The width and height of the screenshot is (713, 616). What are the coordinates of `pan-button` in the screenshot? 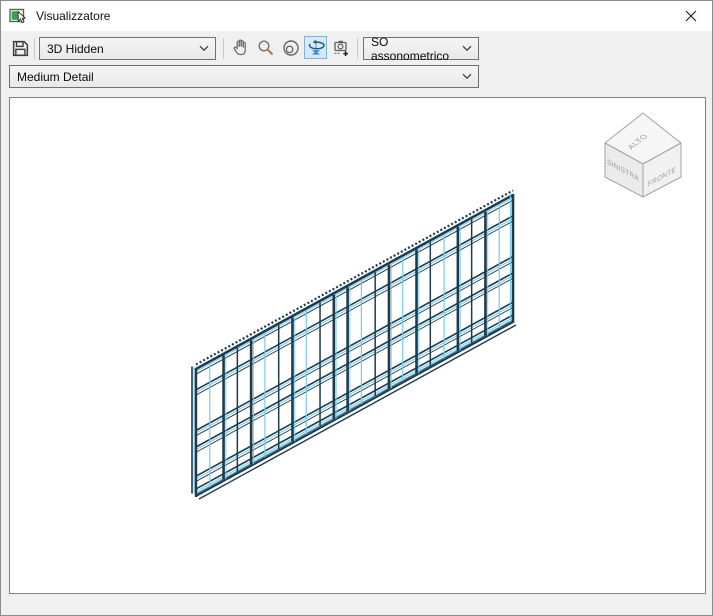 It's located at (240, 47).